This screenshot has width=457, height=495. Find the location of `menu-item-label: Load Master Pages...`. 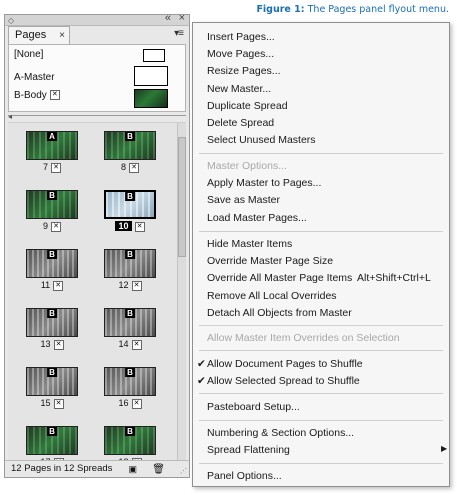

menu-item-label: Load Master Pages... is located at coordinates (257, 218).